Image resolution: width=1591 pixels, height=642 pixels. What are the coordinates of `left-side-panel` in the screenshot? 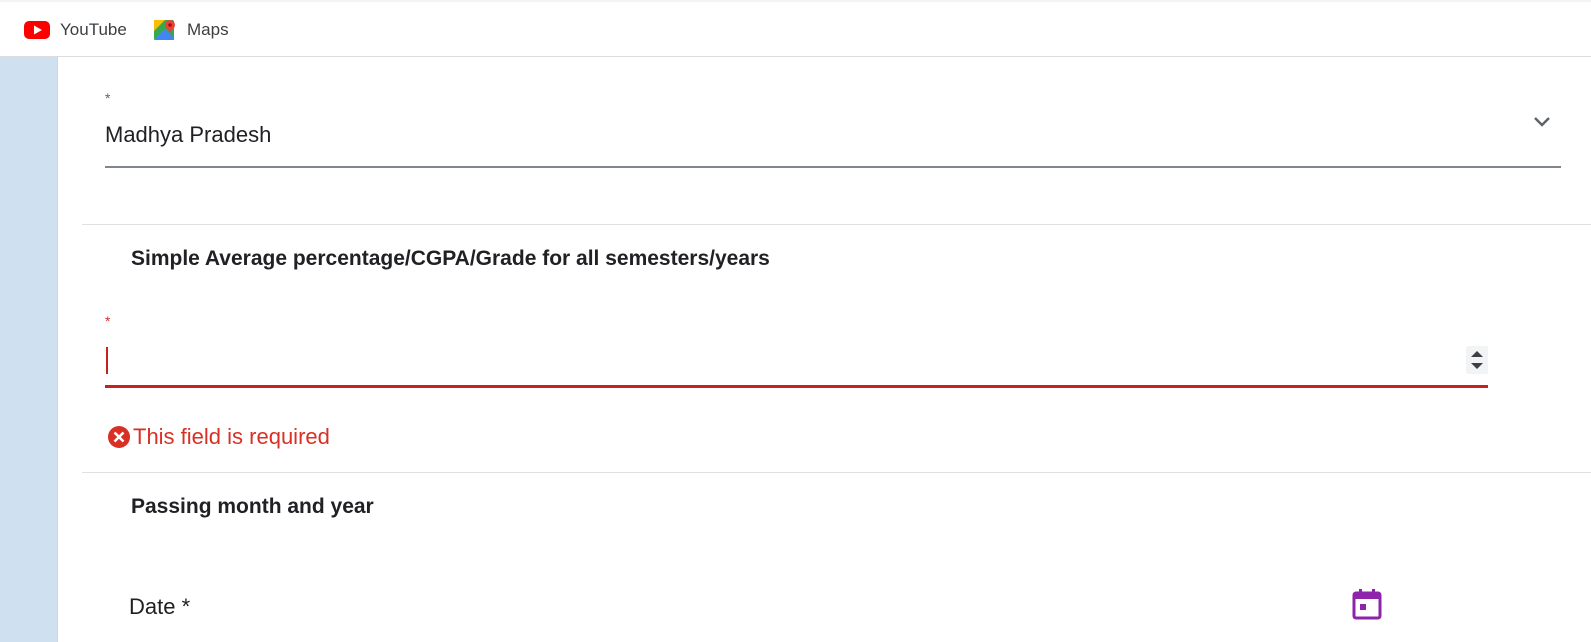 It's located at (29, 349).